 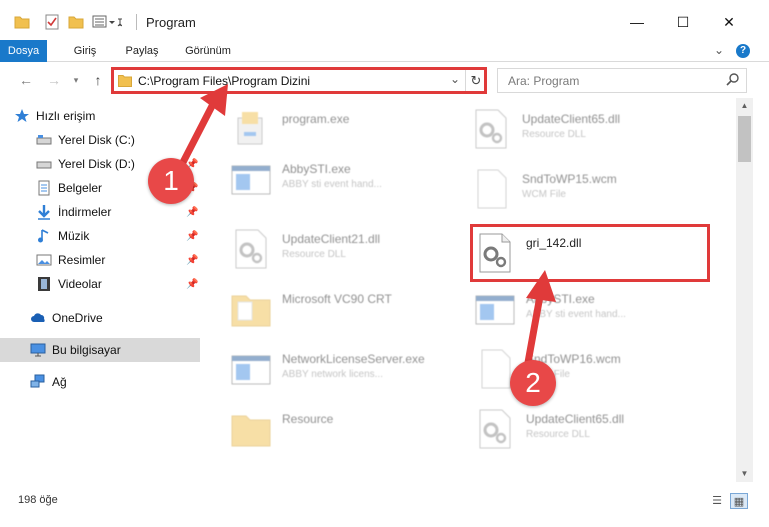 What do you see at coordinates (171, 22) in the screenshot?
I see `window-title: Program` at bounding box center [171, 22].